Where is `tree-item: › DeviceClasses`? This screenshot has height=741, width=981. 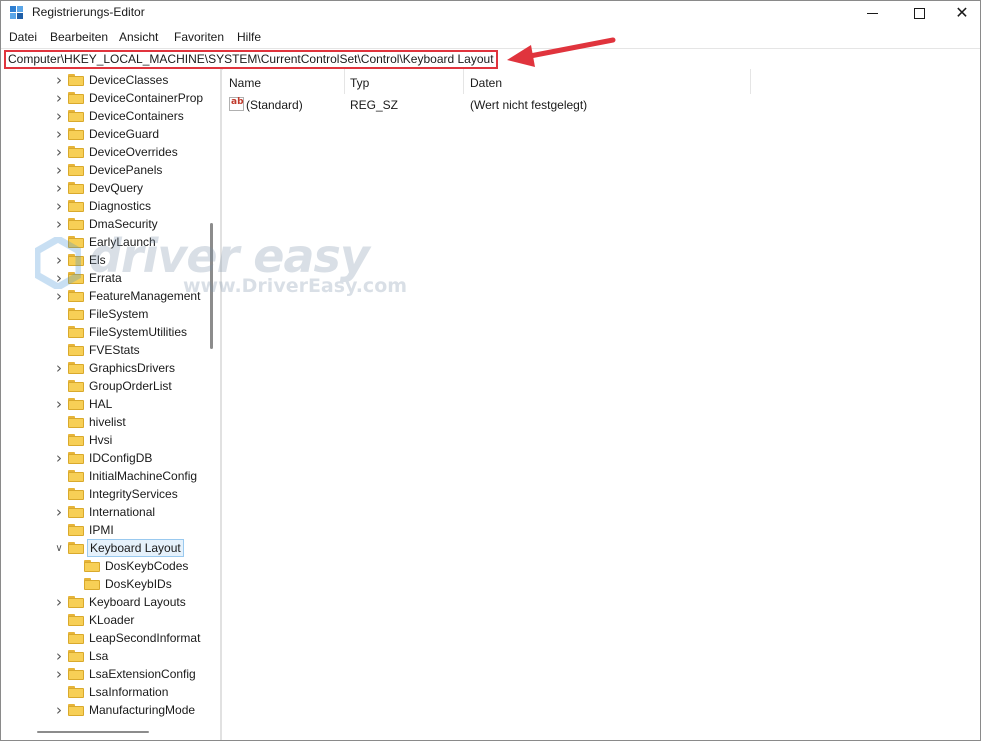
tree-item: › DeviceClasses is located at coordinates (102, 80).